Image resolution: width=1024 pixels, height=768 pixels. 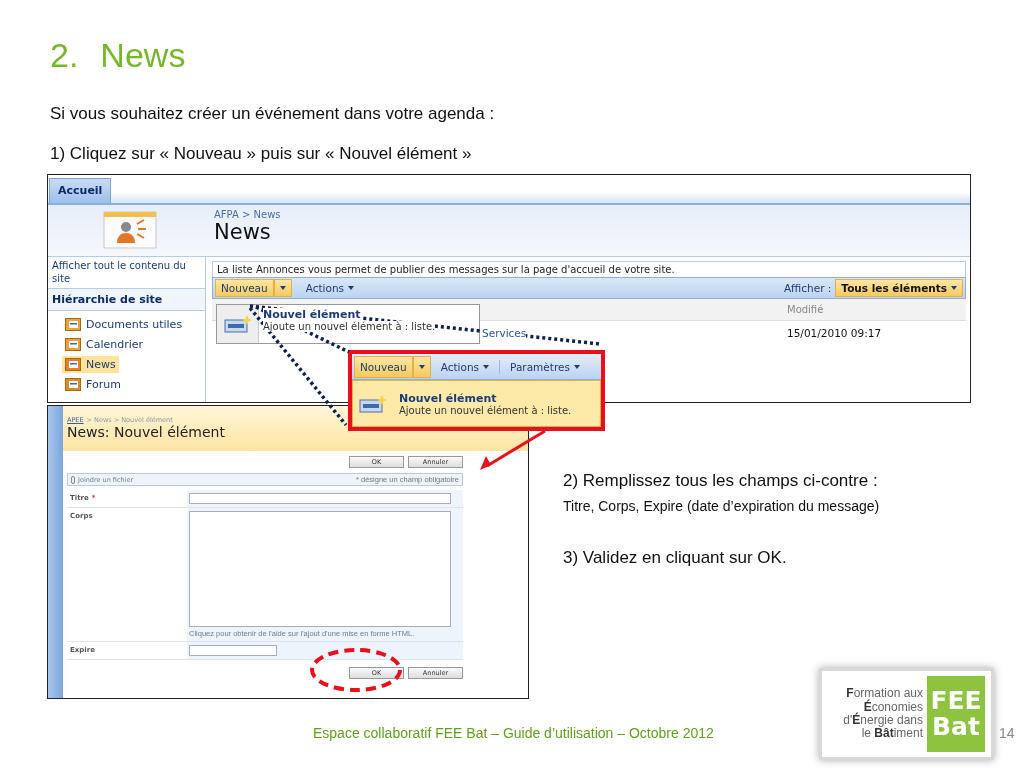 What do you see at coordinates (544, 366) in the screenshot?
I see `settings-menu: Paramètres` at bounding box center [544, 366].